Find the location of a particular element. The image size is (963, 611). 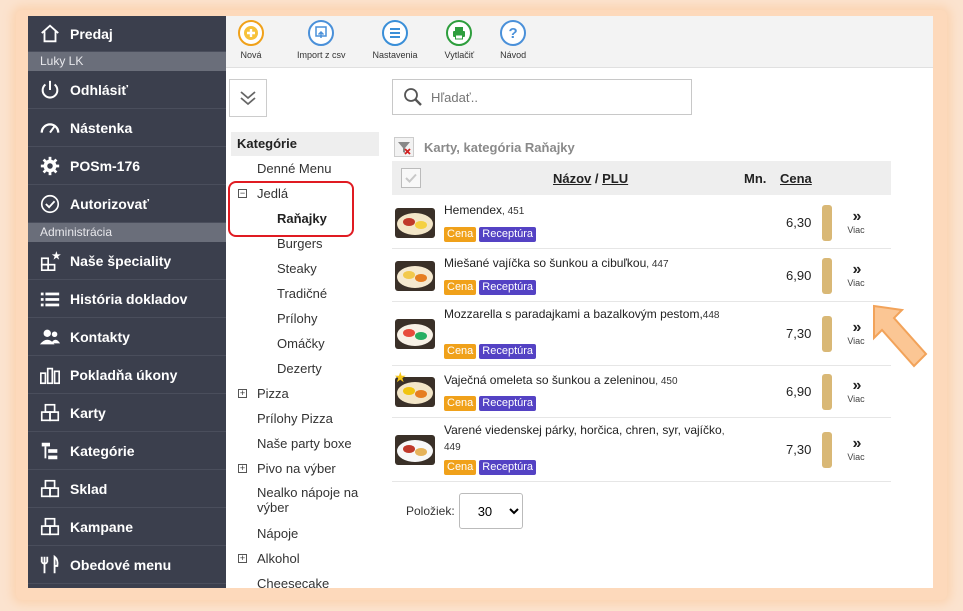

category-item: Naše party boxe is located at coordinates (305, 443).